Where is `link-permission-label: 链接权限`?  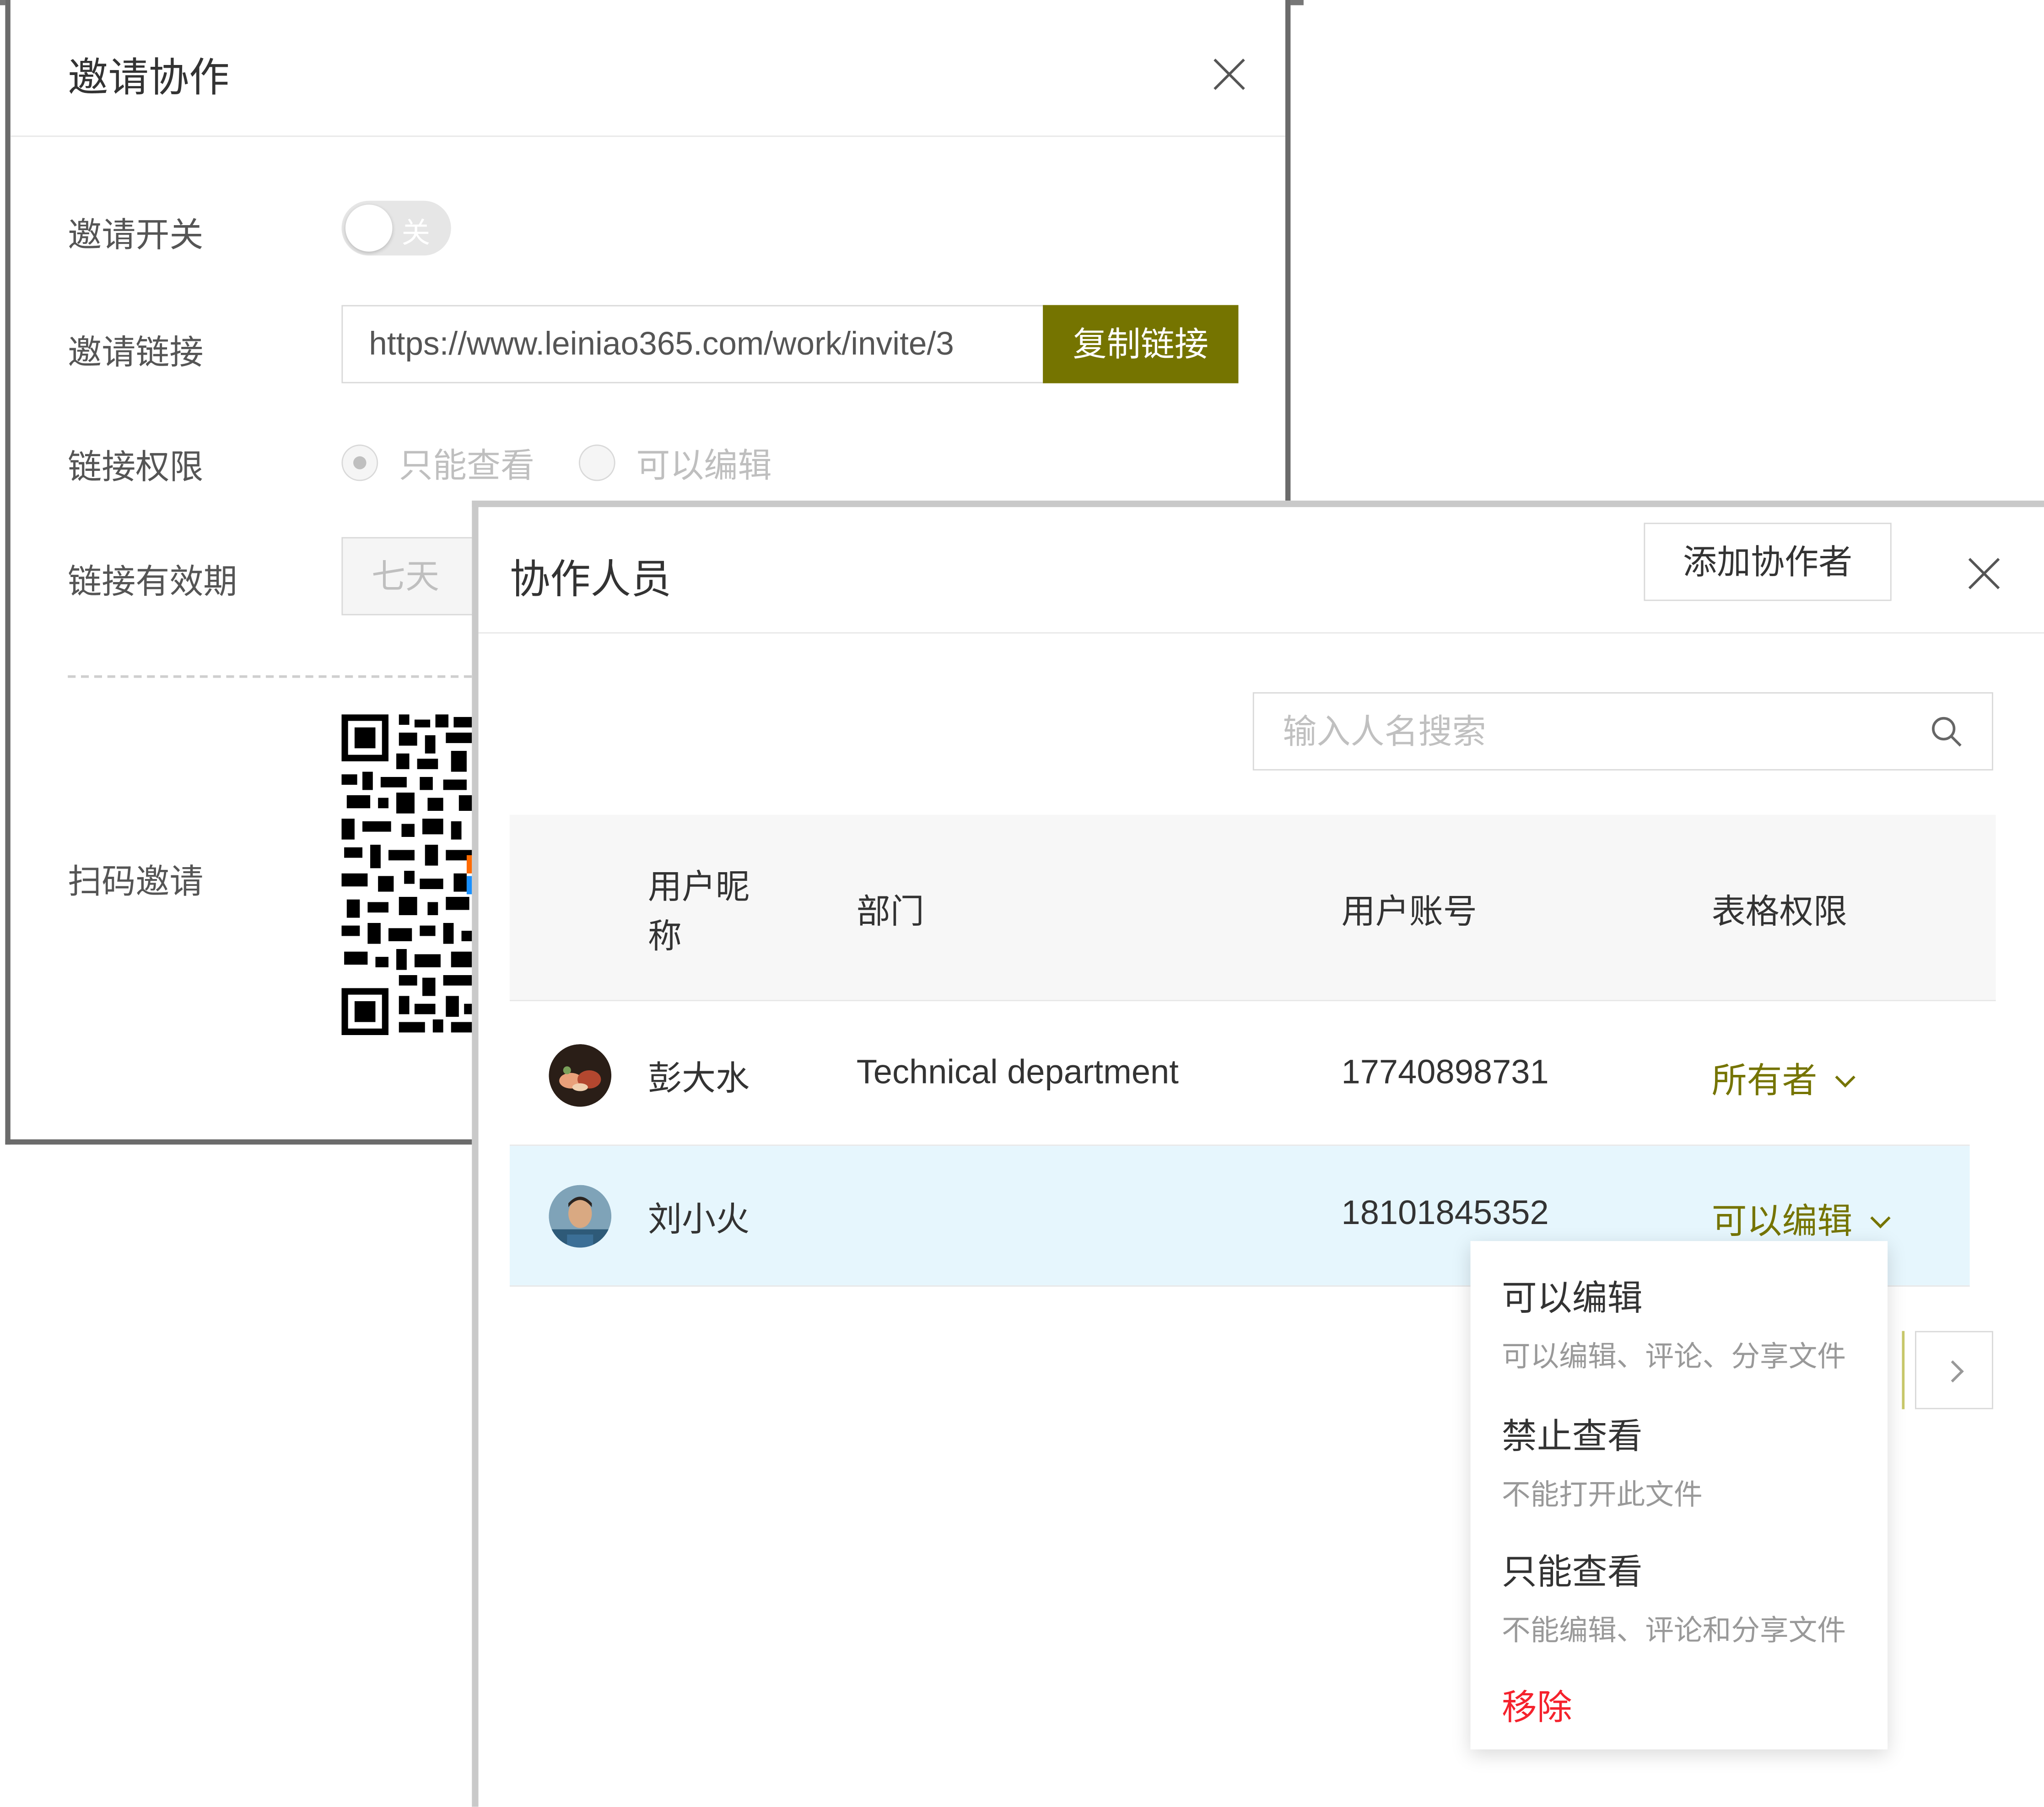 link-permission-label: 链接权限 is located at coordinates (136, 467).